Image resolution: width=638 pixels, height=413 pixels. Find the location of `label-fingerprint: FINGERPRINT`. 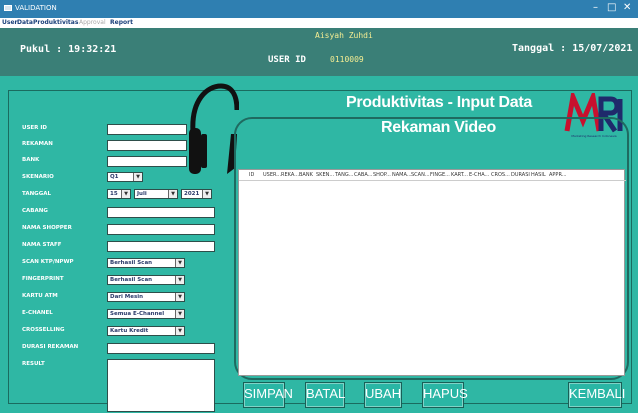

label-fingerprint: FINGERPRINT is located at coordinates (43, 279).